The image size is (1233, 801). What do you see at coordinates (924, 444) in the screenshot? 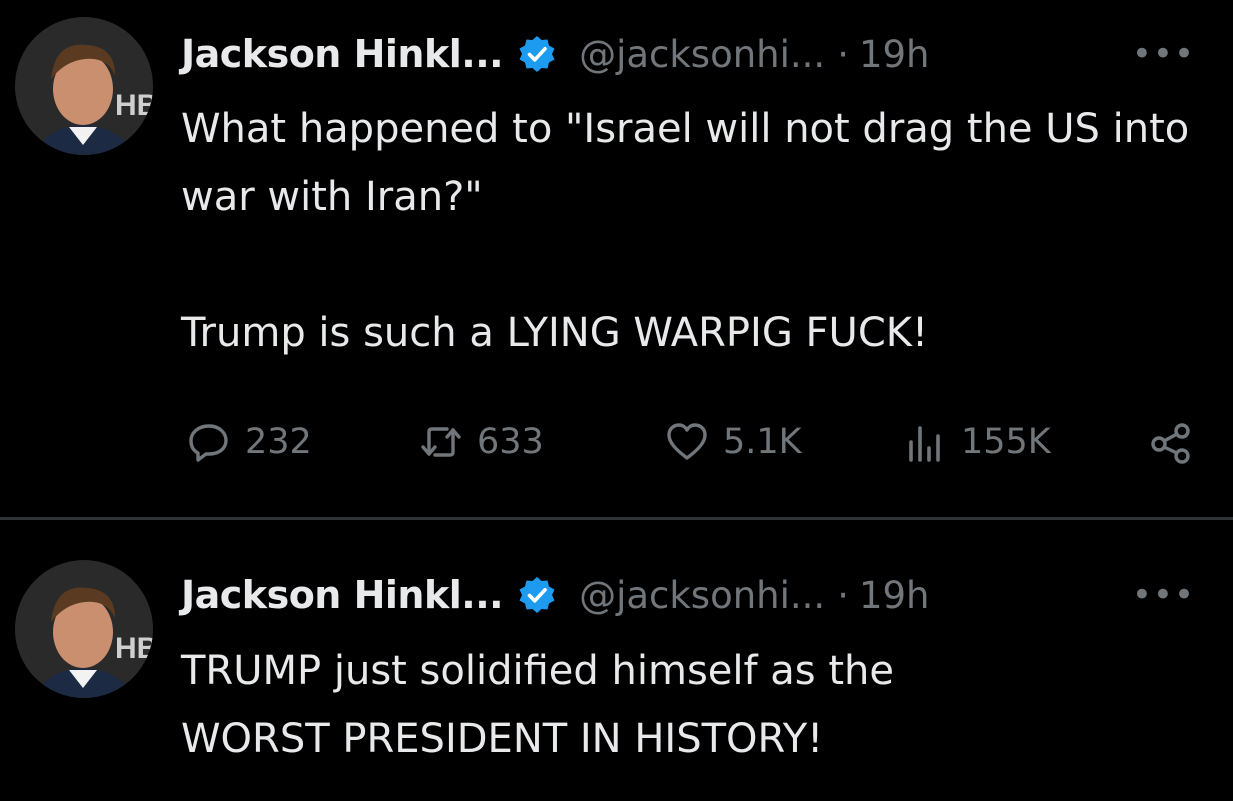
I see `views-icon` at bounding box center [924, 444].